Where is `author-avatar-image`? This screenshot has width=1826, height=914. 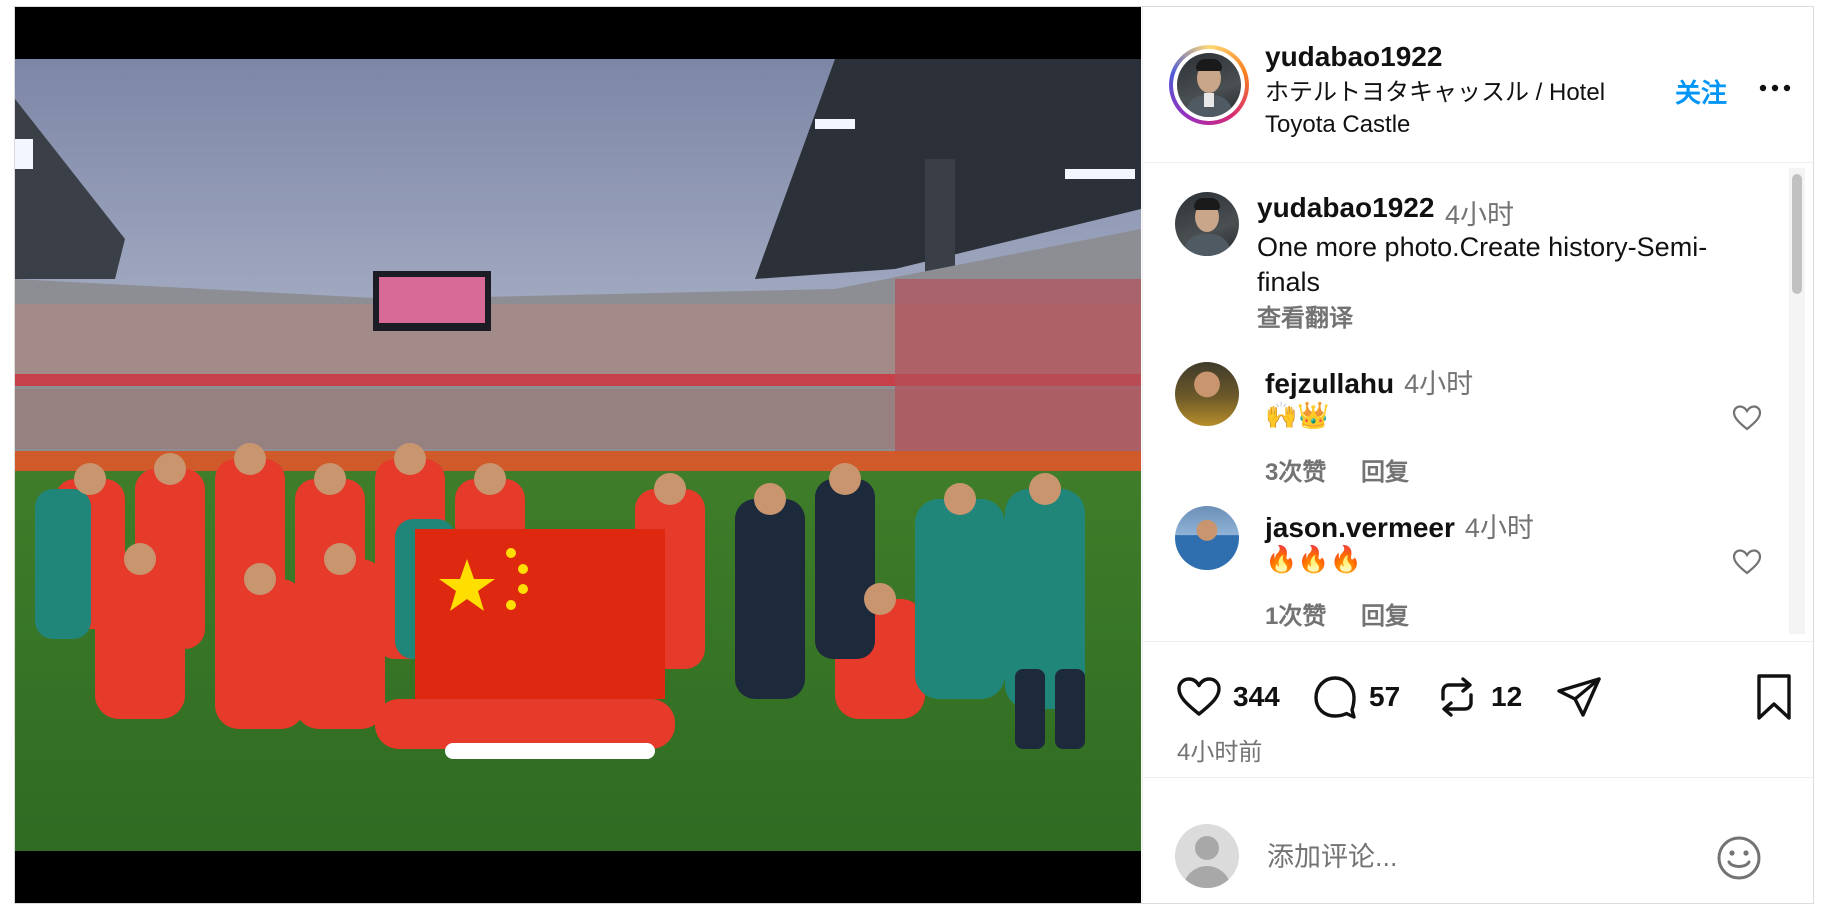
author-avatar-image is located at coordinates (1209, 85).